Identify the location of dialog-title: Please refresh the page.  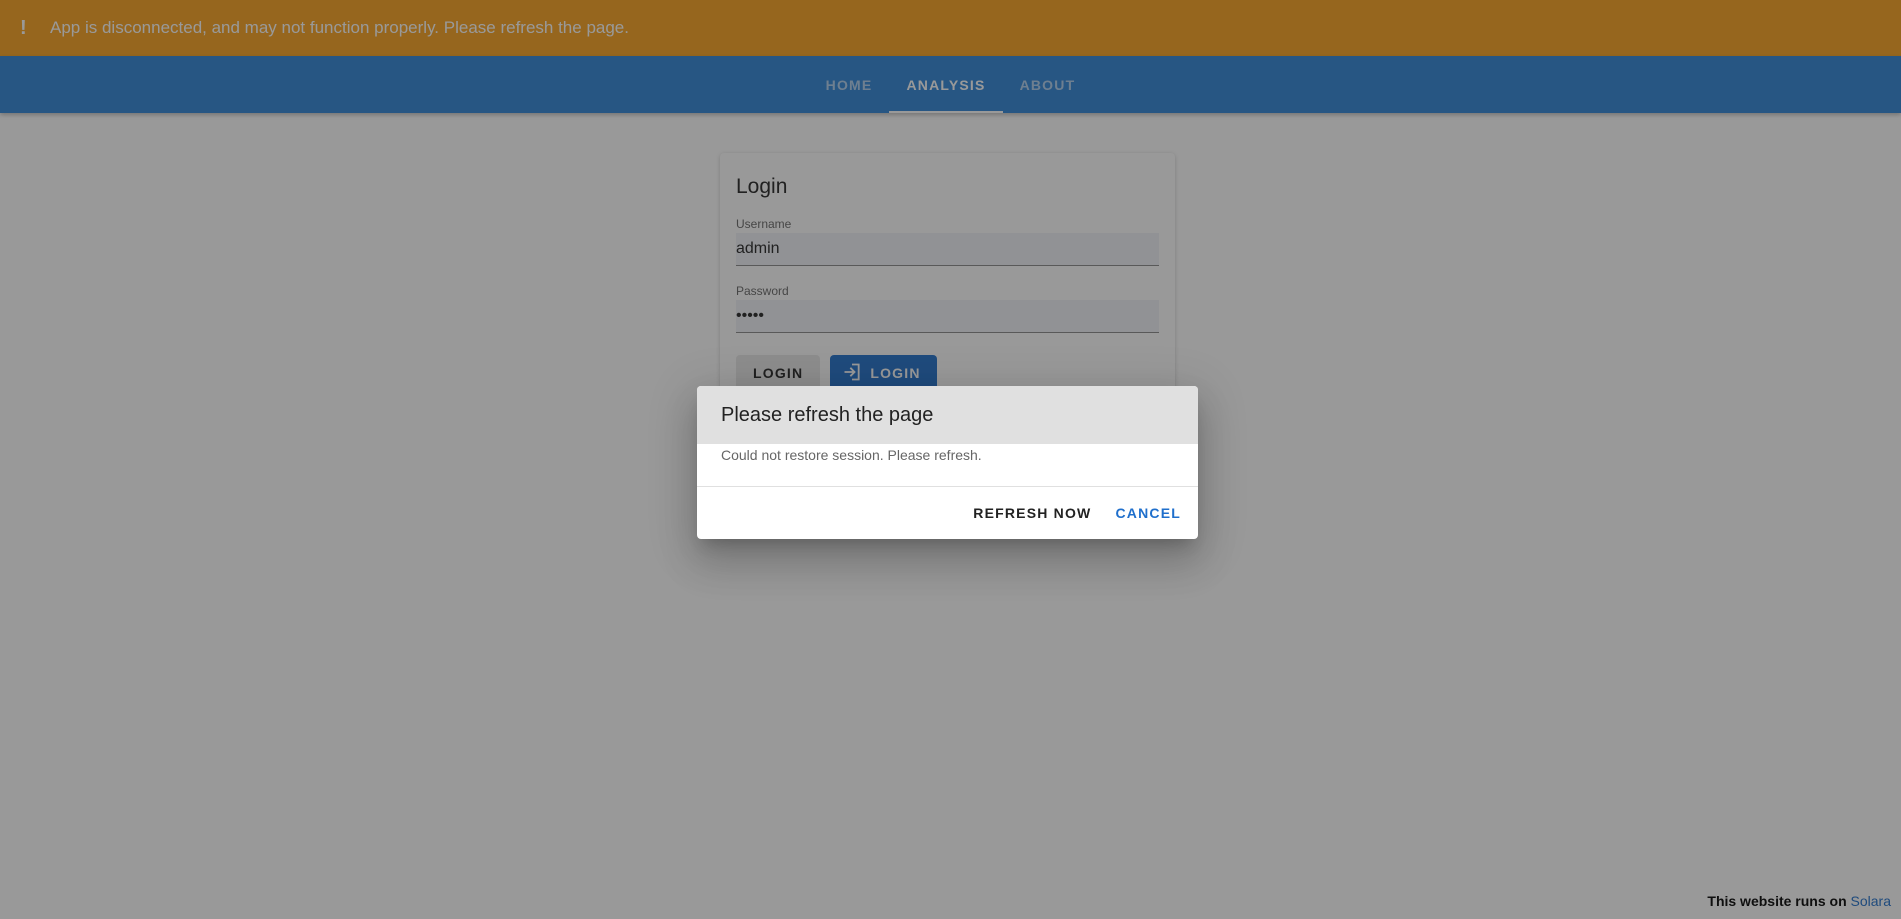
(947, 415).